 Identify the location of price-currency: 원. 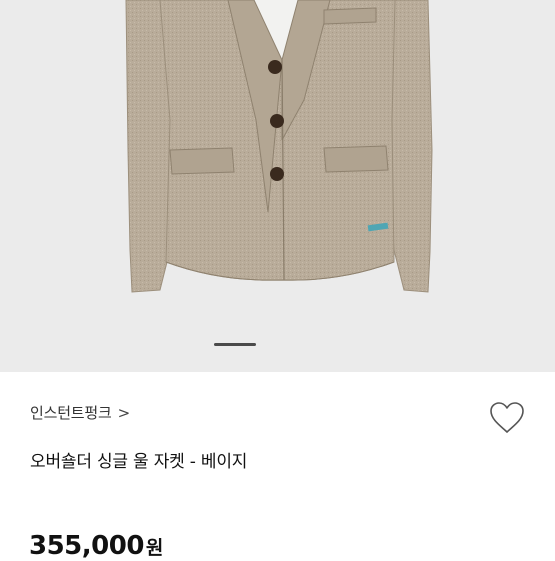
(154, 548).